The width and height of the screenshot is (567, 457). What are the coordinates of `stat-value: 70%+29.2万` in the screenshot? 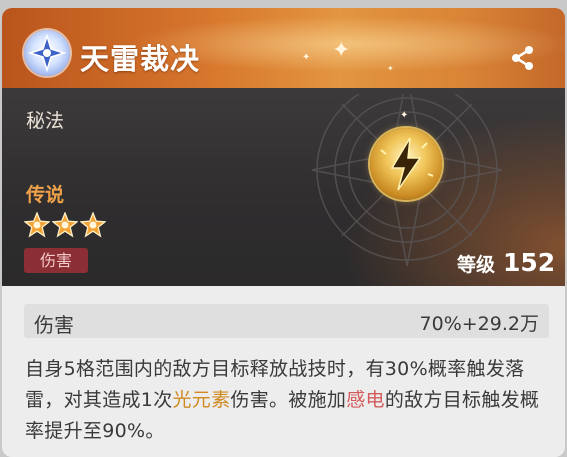 It's located at (479, 324).